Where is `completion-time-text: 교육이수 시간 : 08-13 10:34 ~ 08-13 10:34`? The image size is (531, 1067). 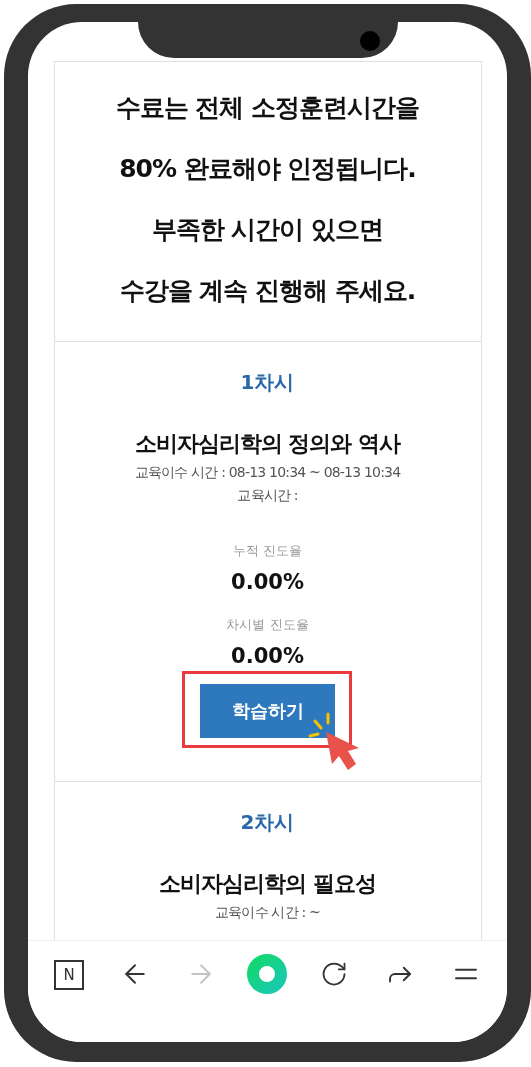 completion-time-text: 교육이수 시간 : 08-13 10:34 ~ 08-13 10:34 is located at coordinates (267, 472).